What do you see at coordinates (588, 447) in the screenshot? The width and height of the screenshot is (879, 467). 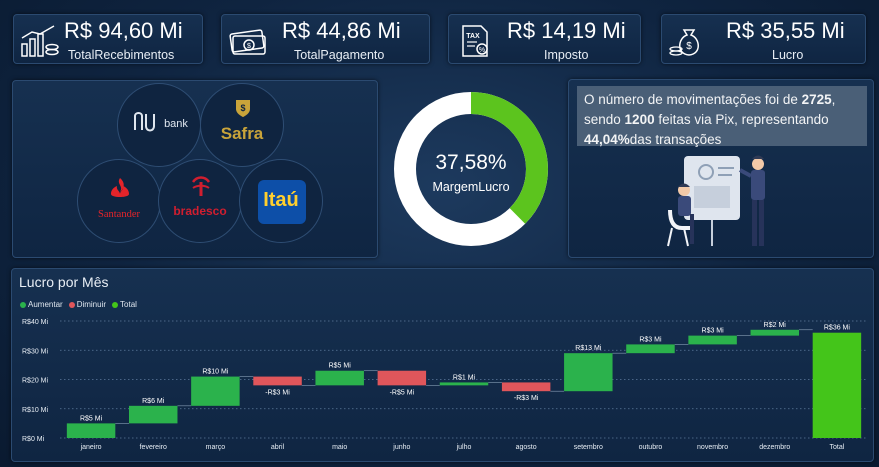 I see `x-tick-label: setembro` at bounding box center [588, 447].